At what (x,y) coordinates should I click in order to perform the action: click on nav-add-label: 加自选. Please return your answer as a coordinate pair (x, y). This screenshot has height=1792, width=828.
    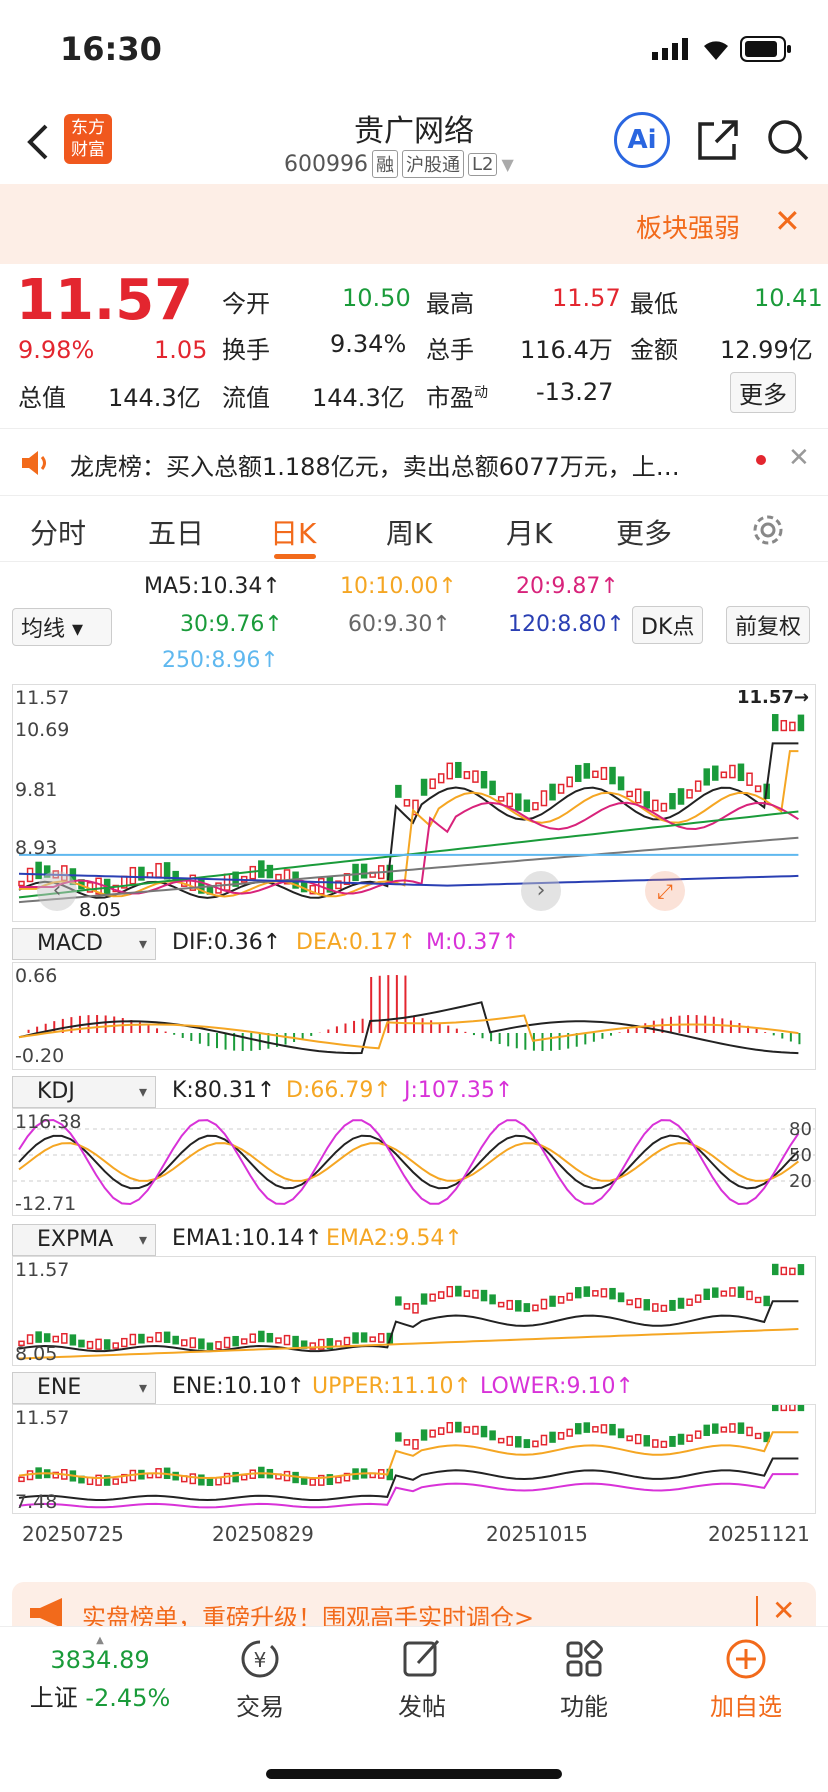
    Looking at the image, I should click on (746, 1707).